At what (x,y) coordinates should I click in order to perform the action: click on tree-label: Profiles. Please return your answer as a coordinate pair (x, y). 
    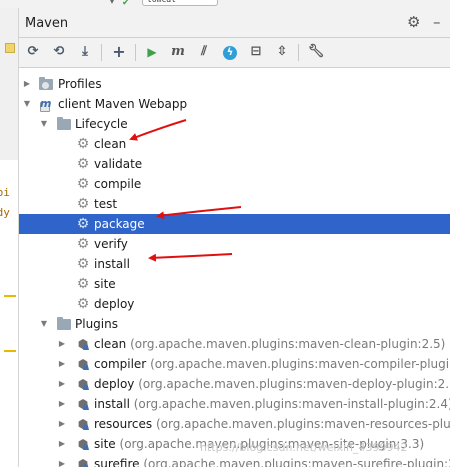
    Looking at the image, I should click on (80, 84).